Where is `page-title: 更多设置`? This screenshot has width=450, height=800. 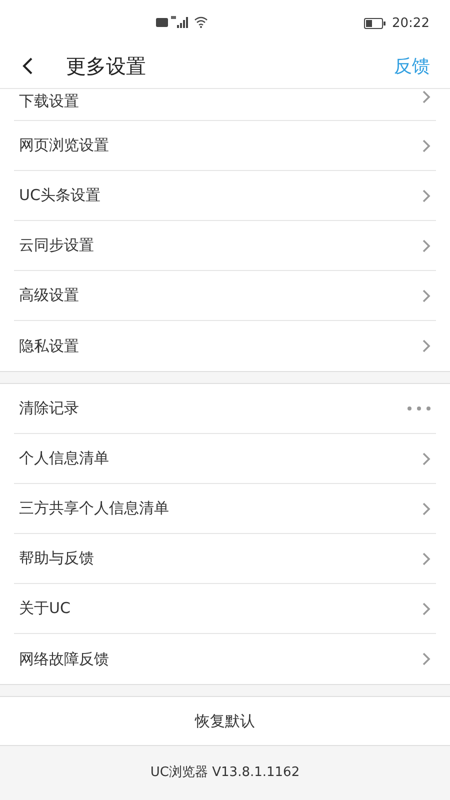
page-title: 更多设置 is located at coordinates (106, 66).